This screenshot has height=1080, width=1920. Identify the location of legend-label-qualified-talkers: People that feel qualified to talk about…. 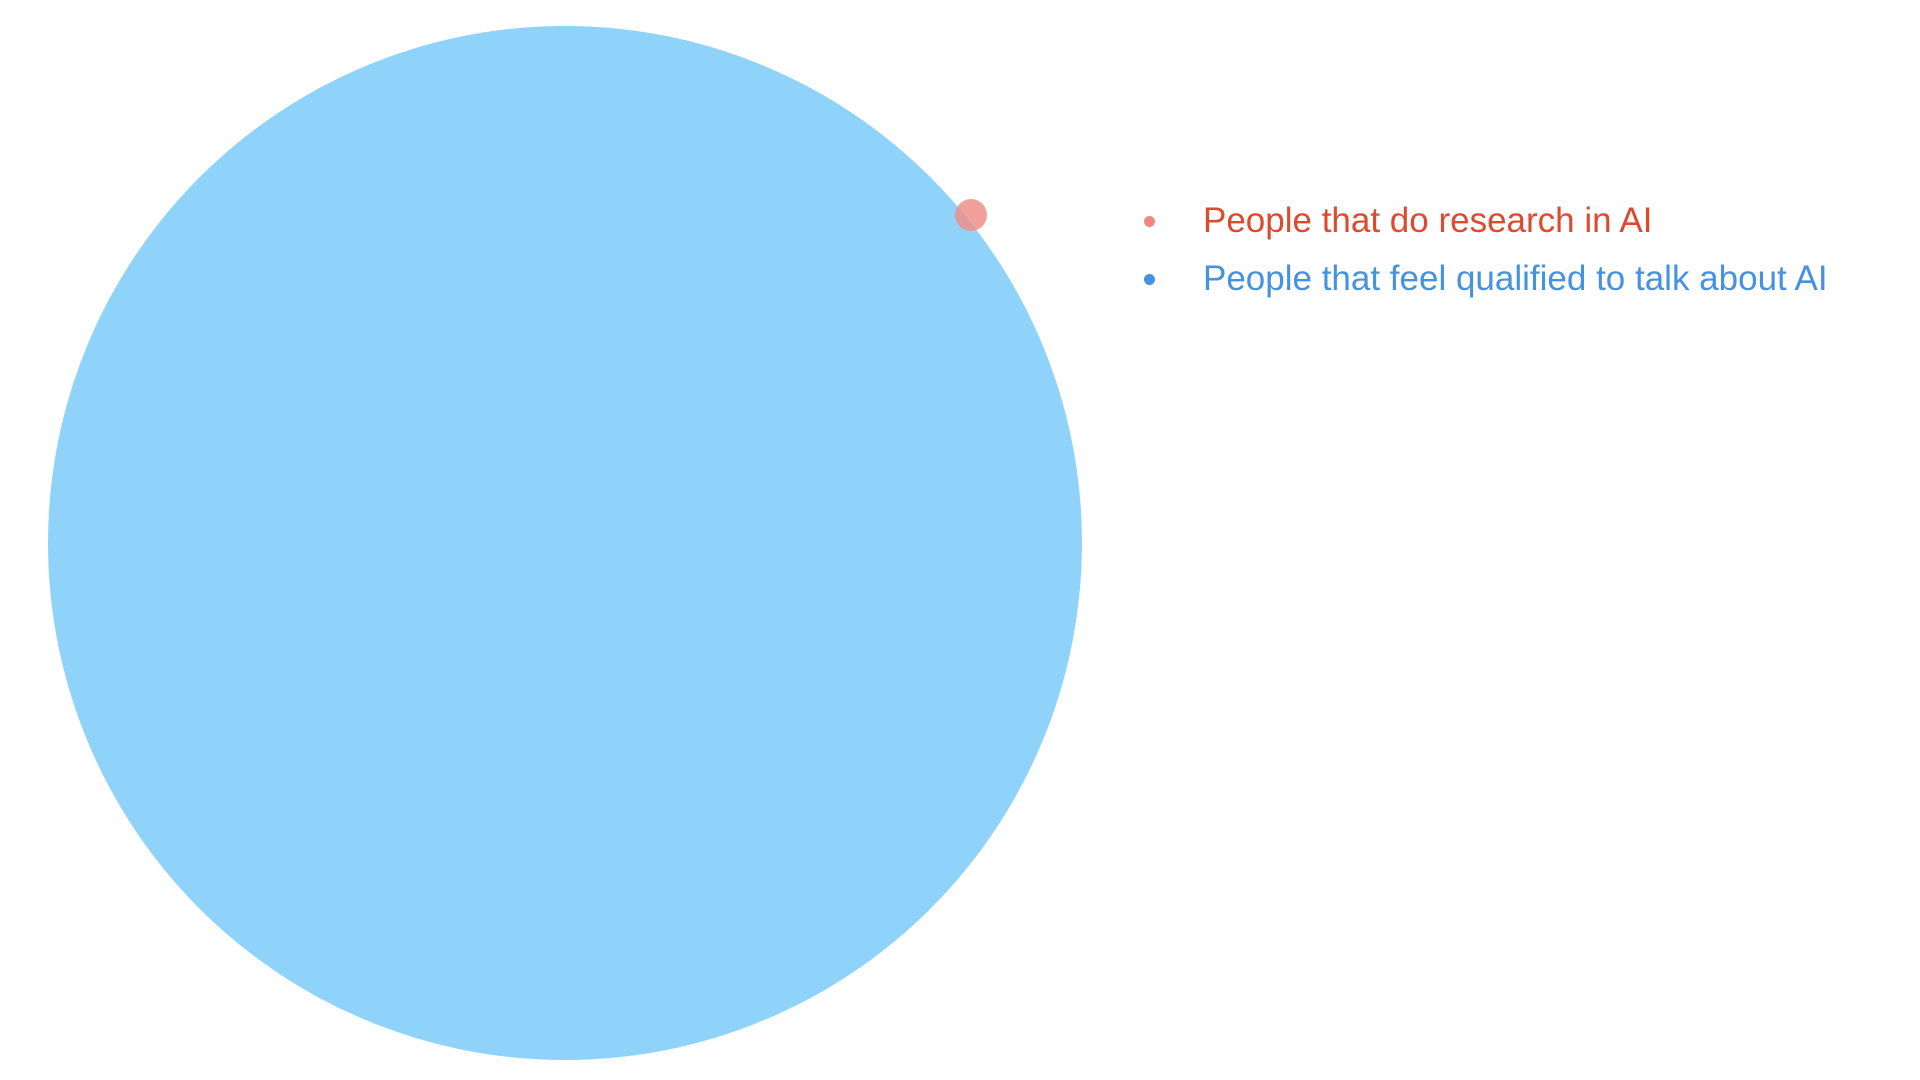
(1515, 278).